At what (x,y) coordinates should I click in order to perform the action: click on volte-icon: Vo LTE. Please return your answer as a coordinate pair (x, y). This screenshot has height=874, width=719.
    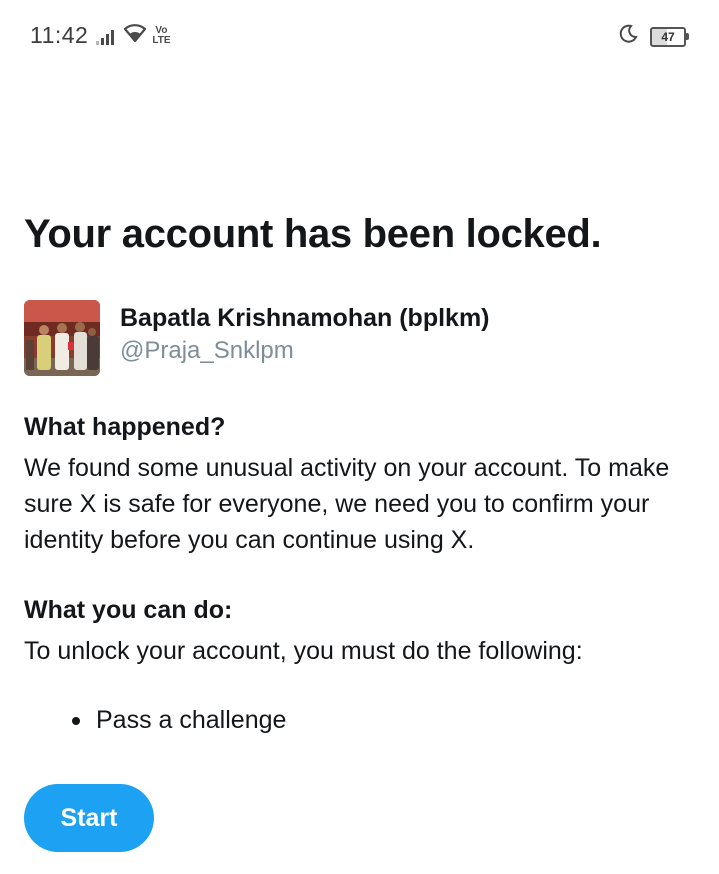
    Looking at the image, I should click on (161, 35).